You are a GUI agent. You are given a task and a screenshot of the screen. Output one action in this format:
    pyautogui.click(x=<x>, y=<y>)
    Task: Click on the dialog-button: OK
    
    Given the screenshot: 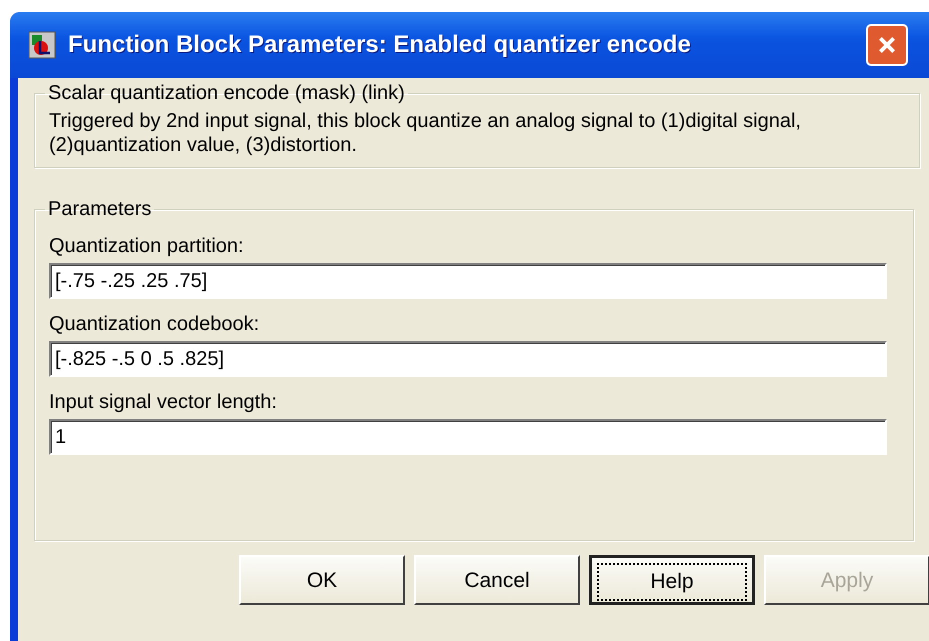 What is the action you would take?
    pyautogui.click(x=322, y=580)
    